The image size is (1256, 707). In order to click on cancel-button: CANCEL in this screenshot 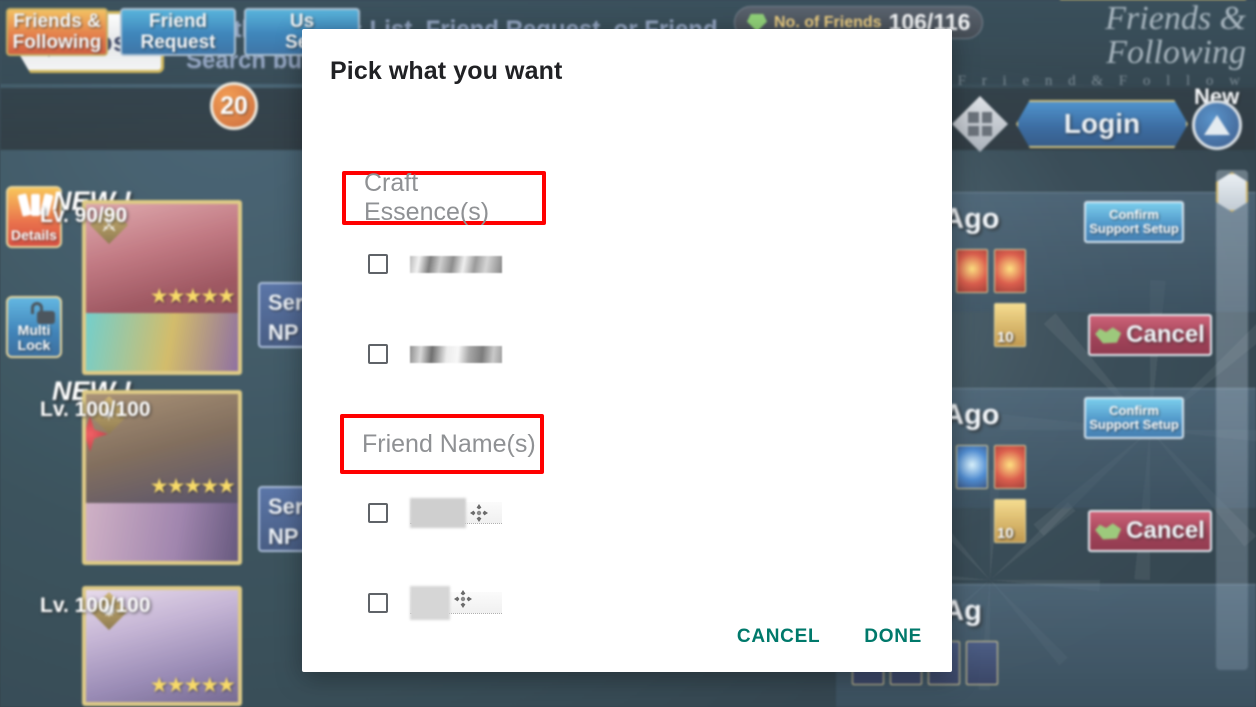, I will do `click(778, 637)`.